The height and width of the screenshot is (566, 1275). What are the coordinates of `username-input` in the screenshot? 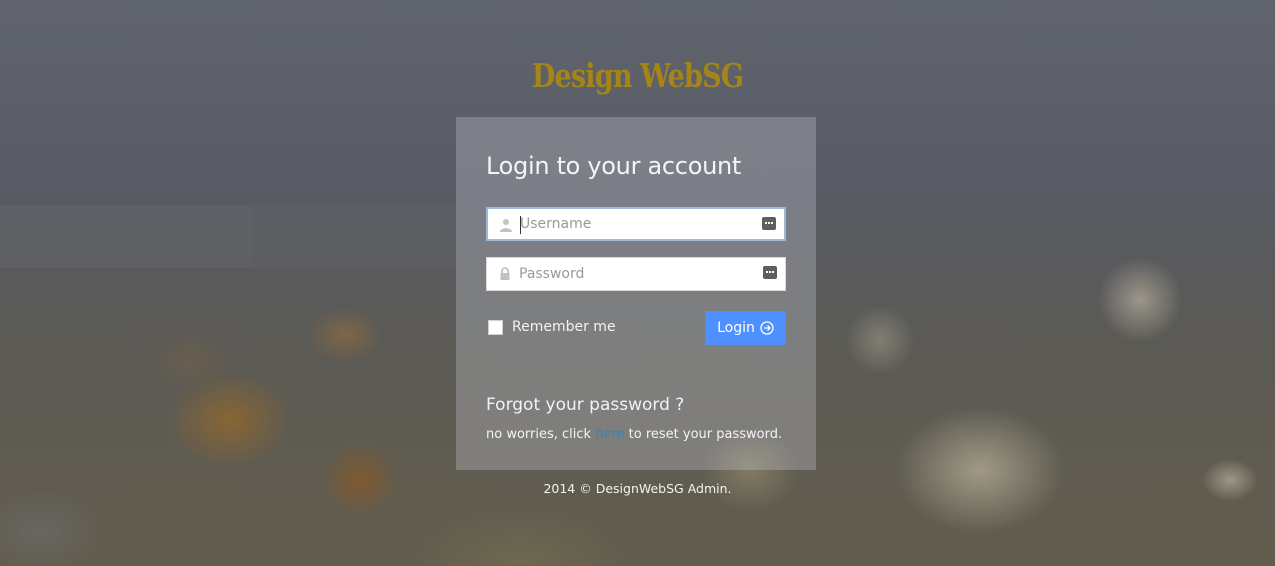 It's located at (635, 224).